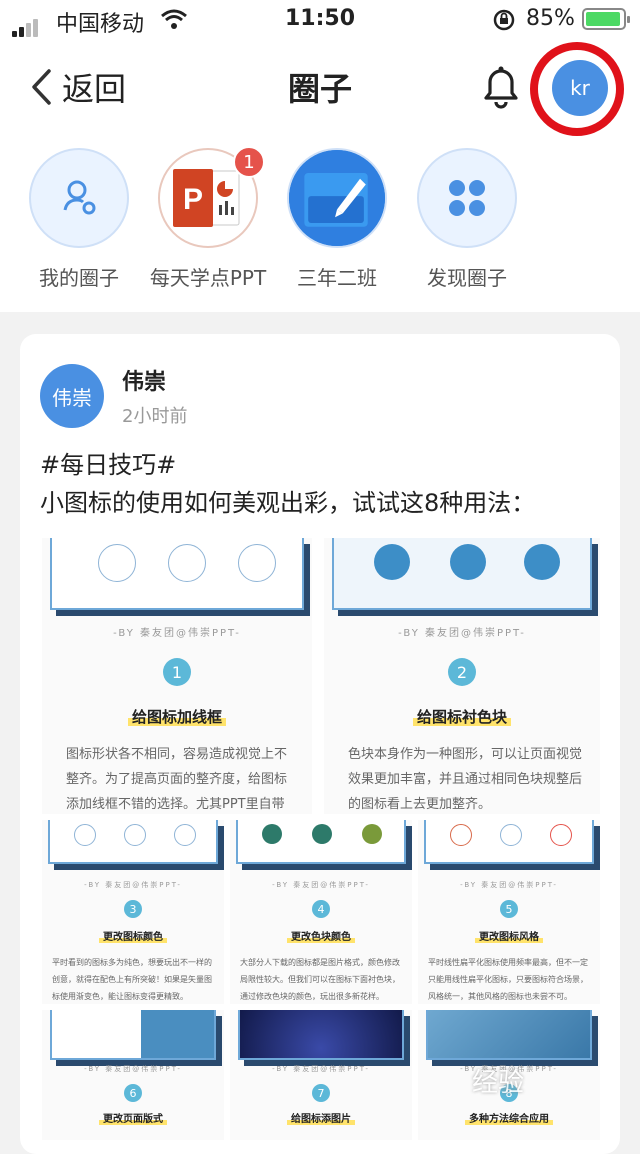  I want to click on status-bar: 中国移动 11:50 85%, so click(320, 20).